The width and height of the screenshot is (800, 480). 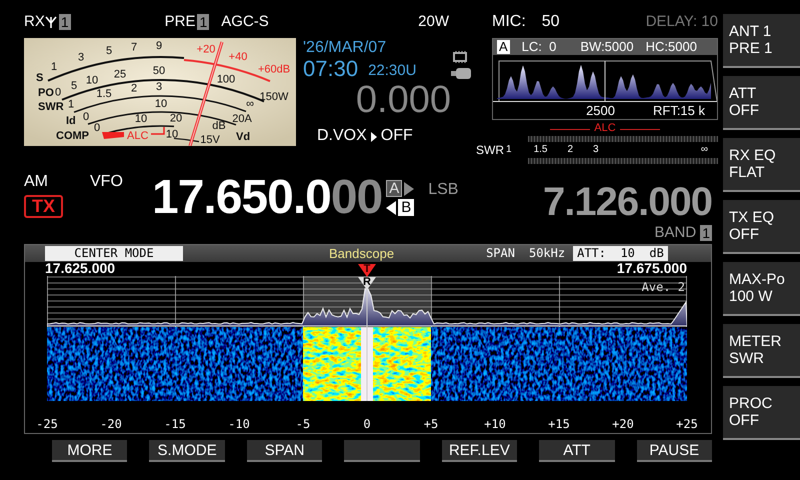 What do you see at coordinates (159, 71) in the screenshot?
I see `meter-scale-label: 50` at bounding box center [159, 71].